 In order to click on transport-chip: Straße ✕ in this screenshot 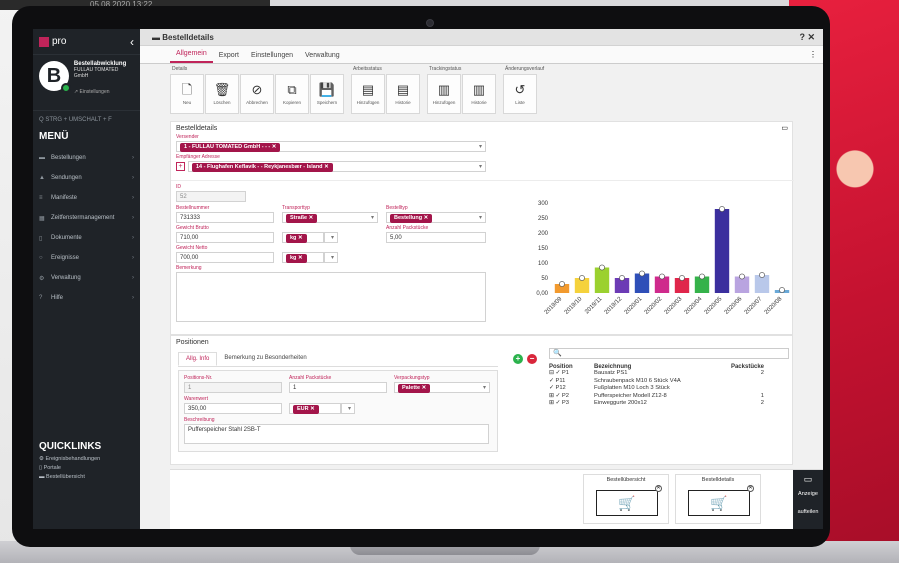, I will do `click(302, 218)`.